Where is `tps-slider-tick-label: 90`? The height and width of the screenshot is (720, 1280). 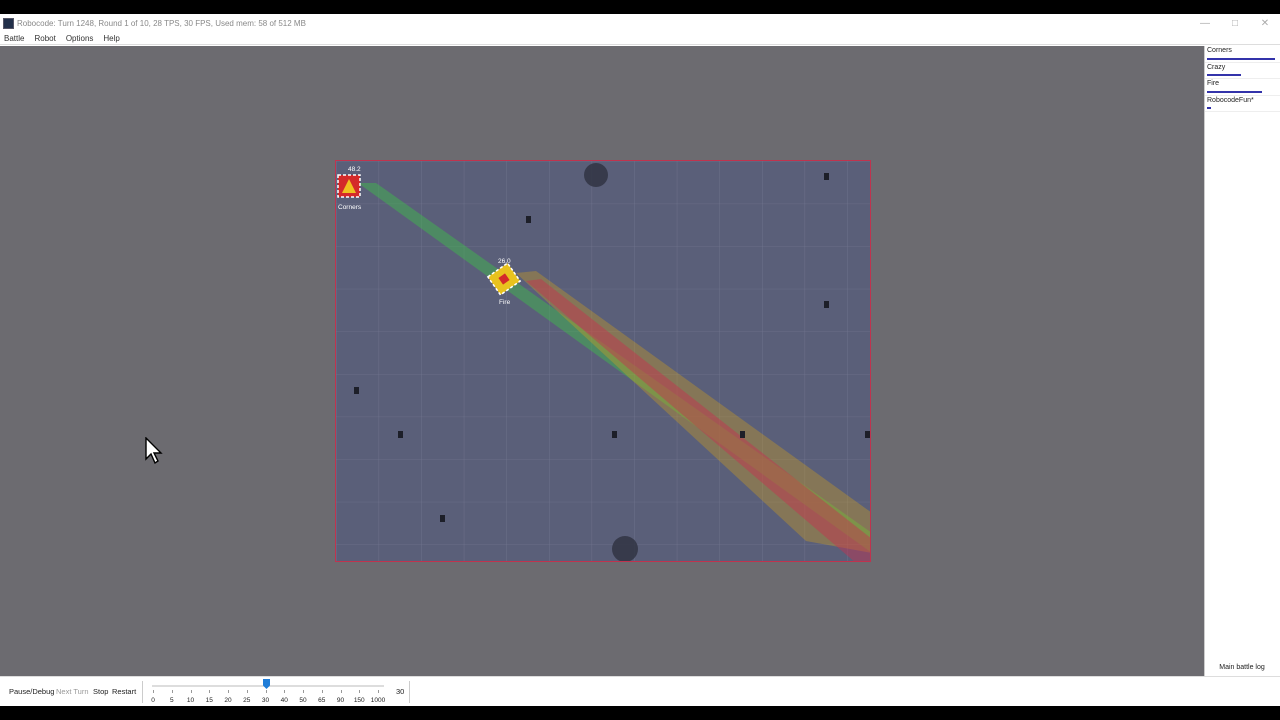 tps-slider-tick-label: 90 is located at coordinates (340, 700).